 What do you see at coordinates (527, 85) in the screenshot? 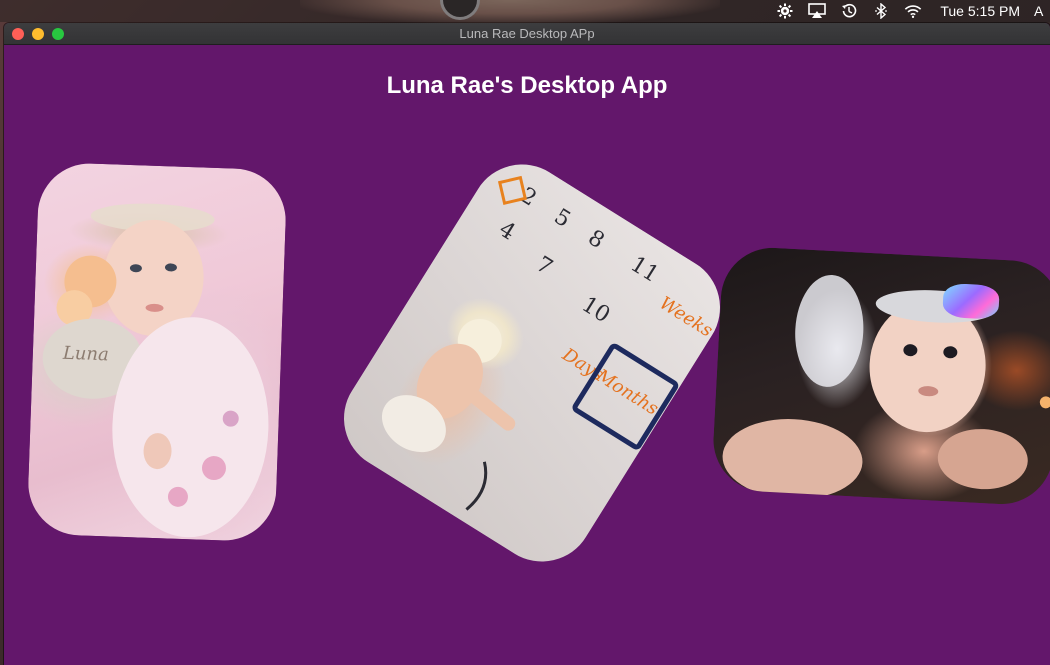
I see `page-title: Luna Rae's Desktop App` at bounding box center [527, 85].